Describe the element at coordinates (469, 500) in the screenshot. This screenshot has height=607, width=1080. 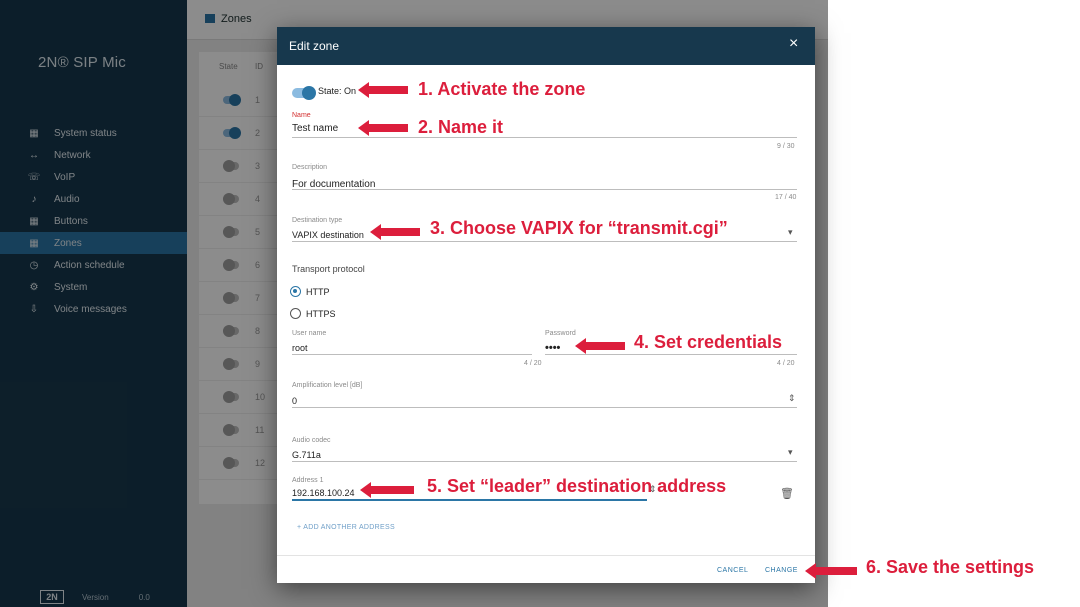
I see `address-underline` at that location.